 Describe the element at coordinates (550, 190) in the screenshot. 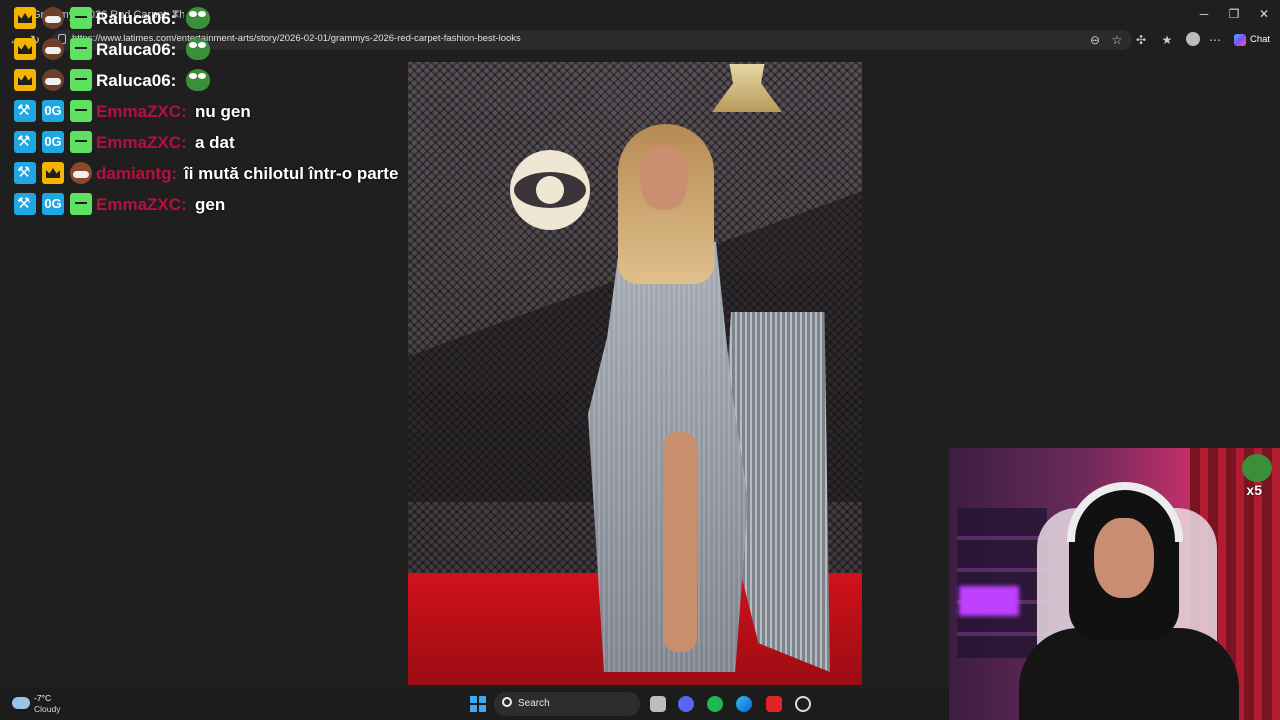

I see `cbs-logo` at that location.